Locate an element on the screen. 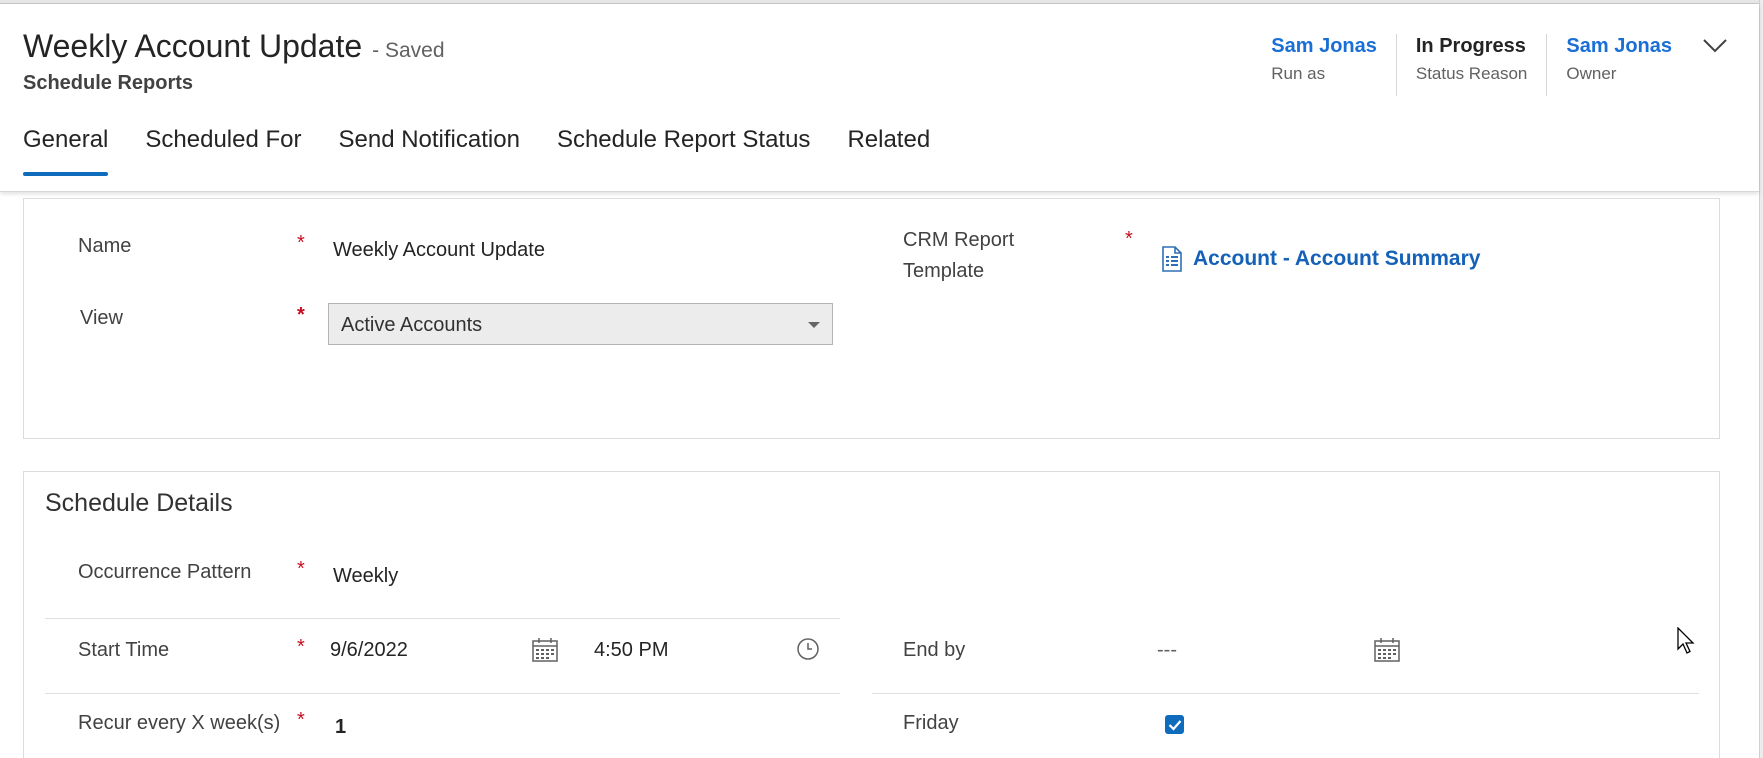  occurrence-pattern-value: Weekly is located at coordinates (365, 576).